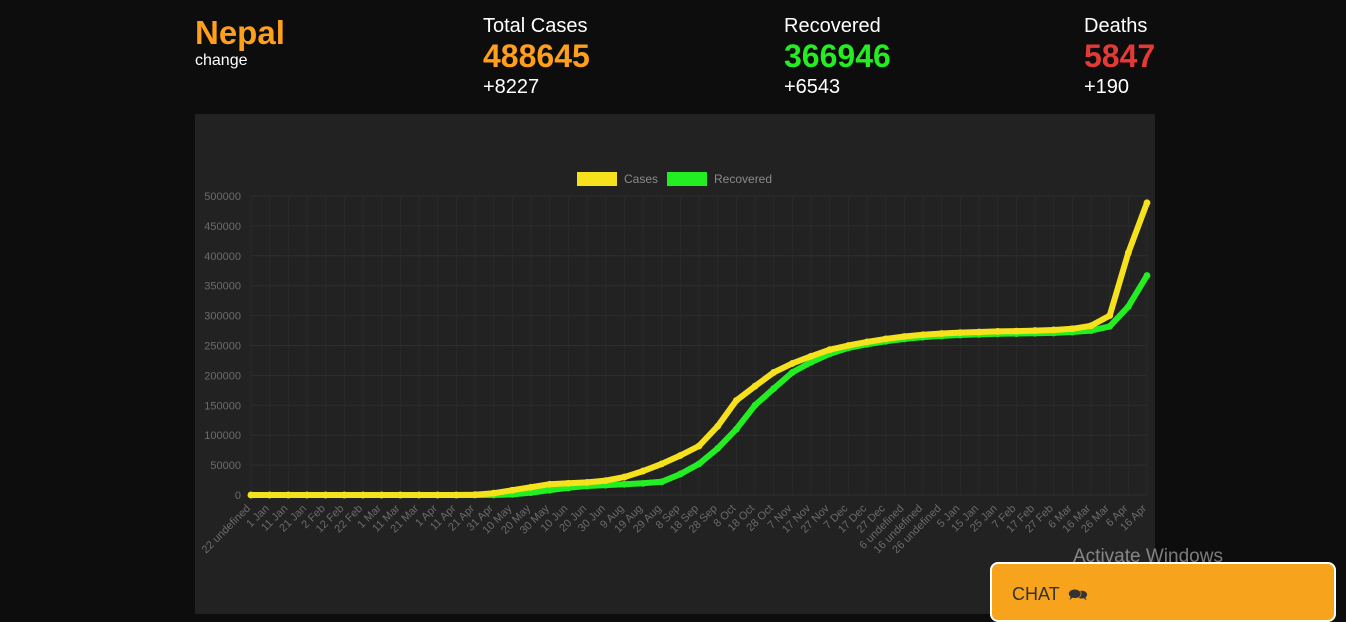  Describe the element at coordinates (222, 376) in the screenshot. I see `y-tick-label: 200000` at that location.